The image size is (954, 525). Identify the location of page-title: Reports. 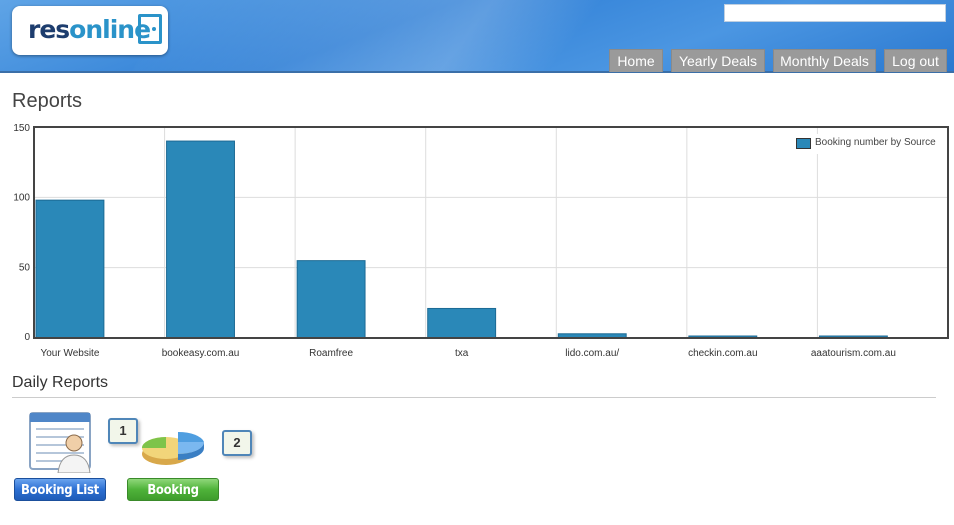
(47, 101).